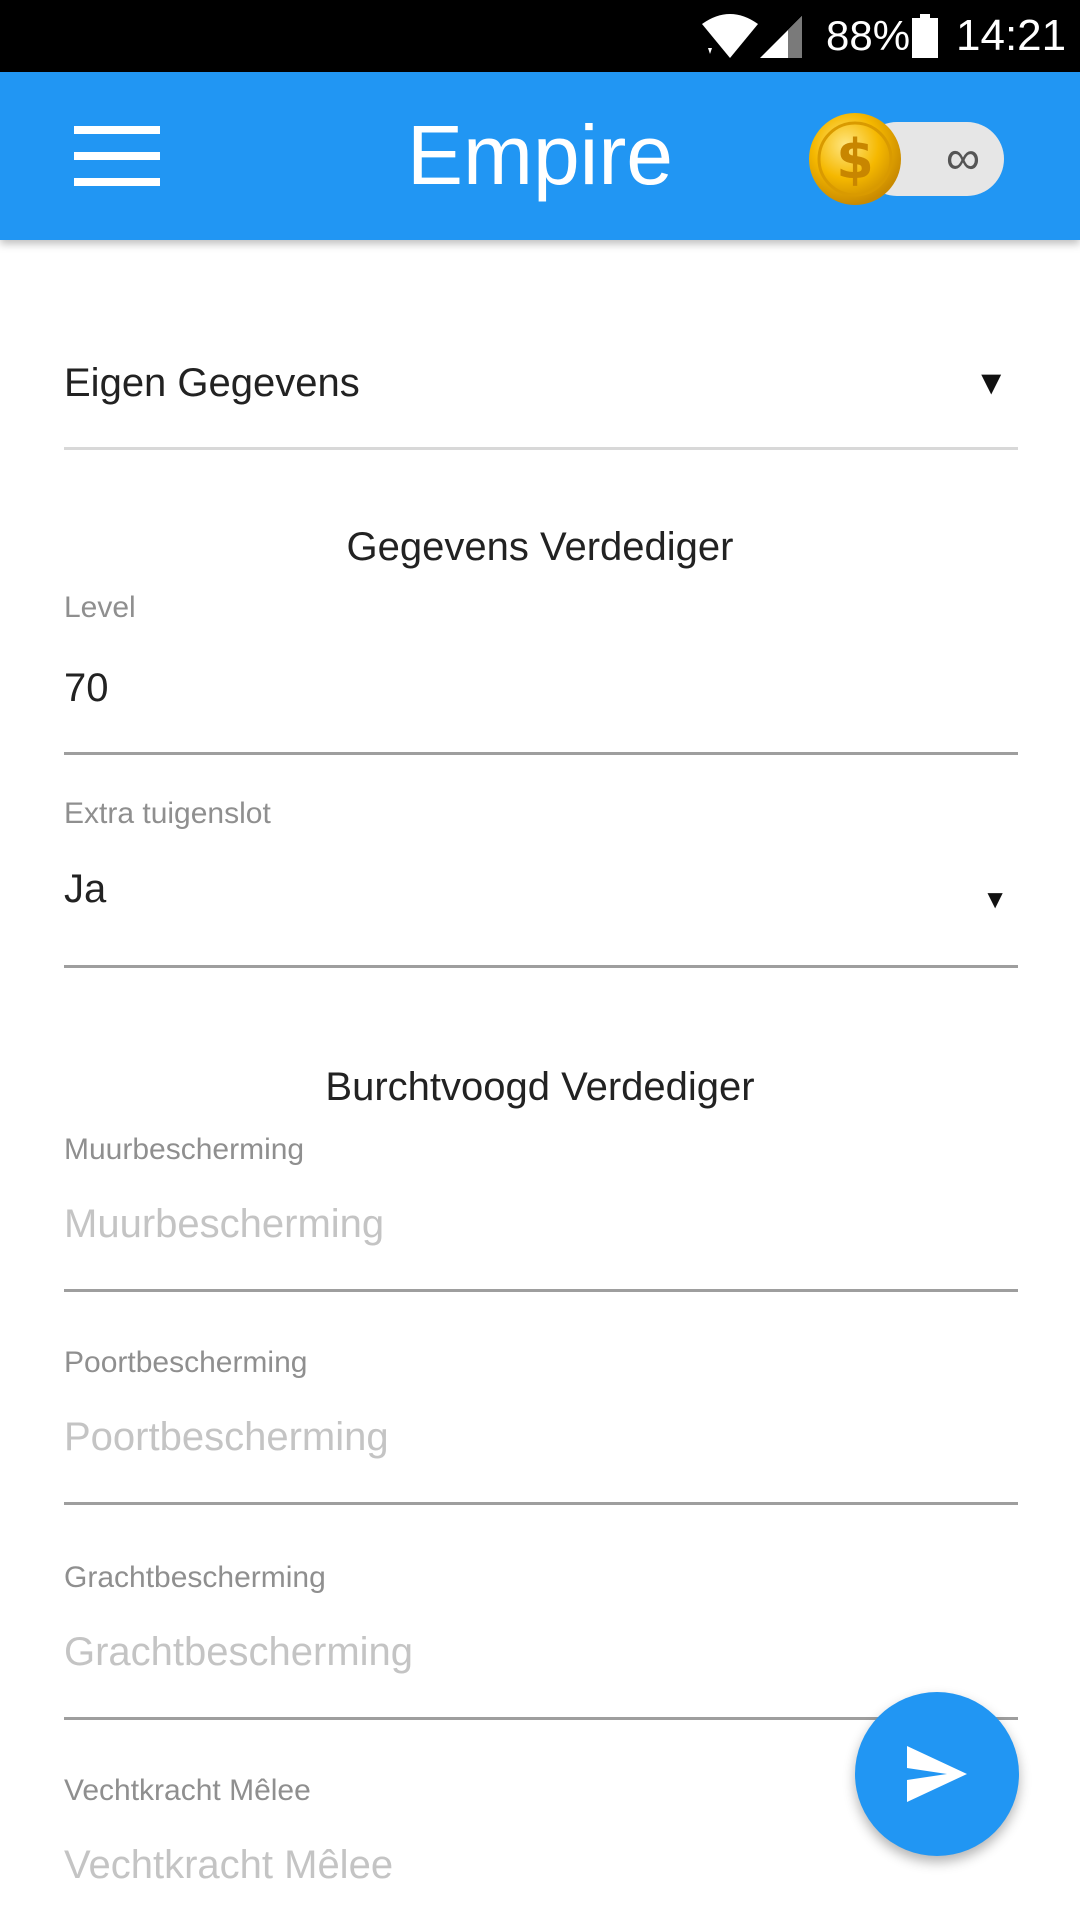  I want to click on menu-icon, so click(117, 156).